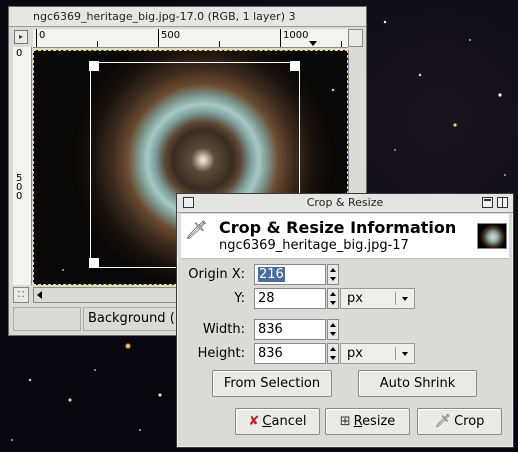  I want to click on resize-label: esize, so click(379, 421).